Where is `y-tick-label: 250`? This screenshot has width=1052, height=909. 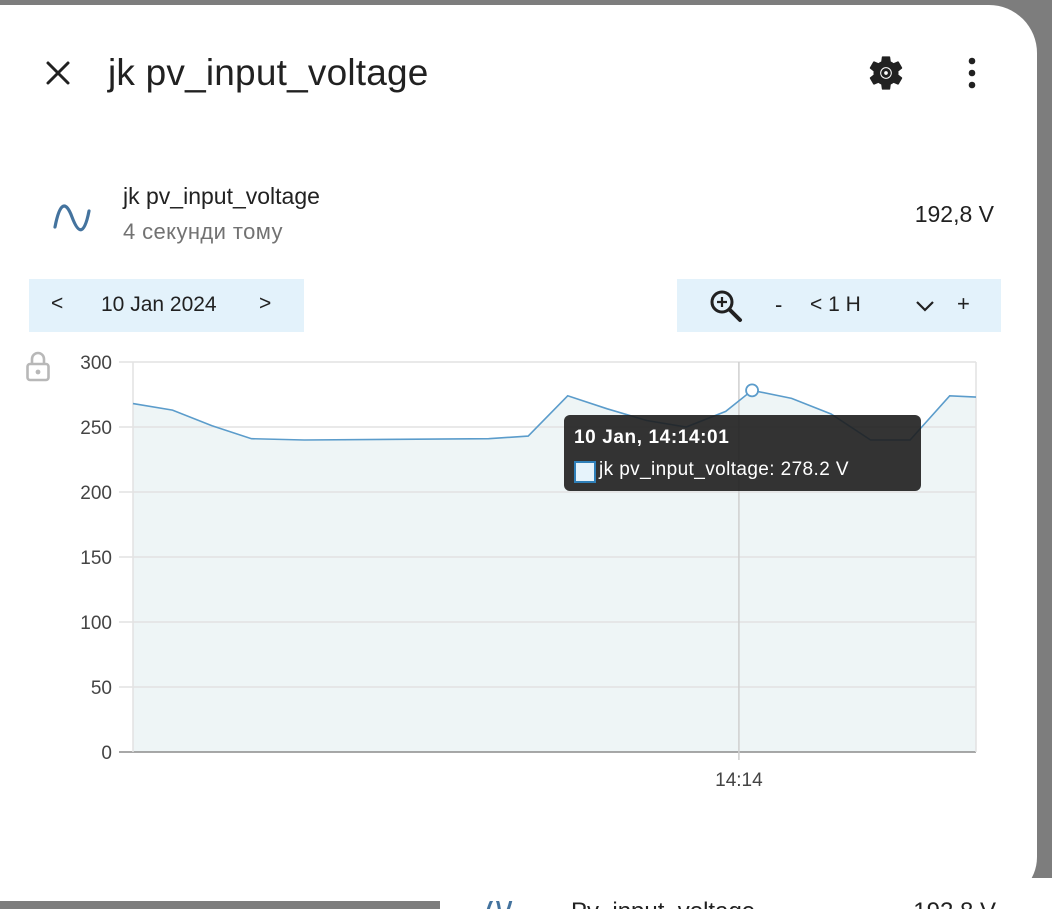
y-tick-label: 250 is located at coordinates (96, 428).